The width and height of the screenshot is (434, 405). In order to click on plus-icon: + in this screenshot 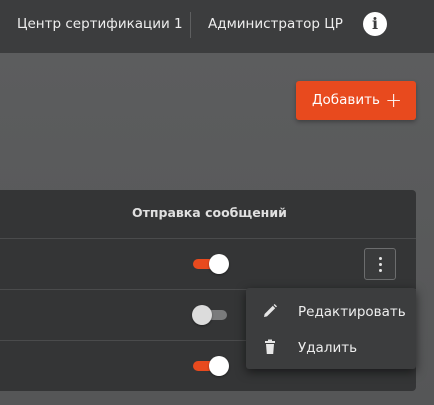, I will do `click(393, 100)`.